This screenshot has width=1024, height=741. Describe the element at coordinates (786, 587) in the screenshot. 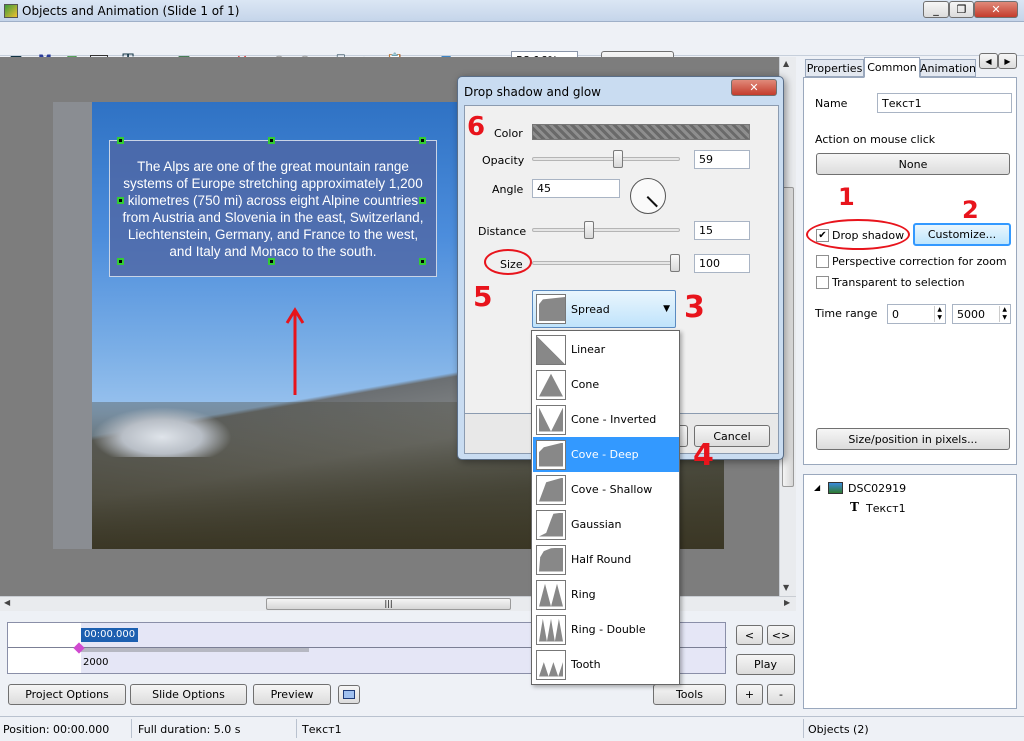

I see `scroll-down-arrow: ▼` at that location.